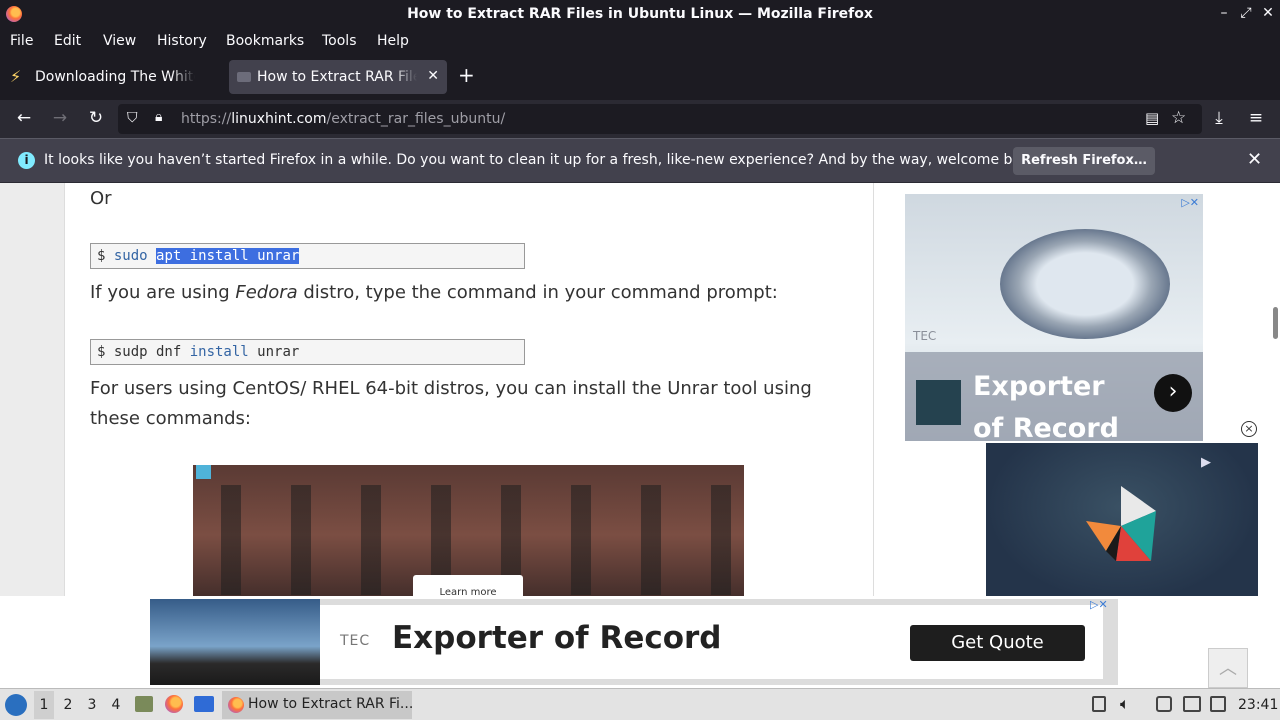  Describe the element at coordinates (925, 336) in the screenshot. I see `side-ad-logo: TEC` at that location.